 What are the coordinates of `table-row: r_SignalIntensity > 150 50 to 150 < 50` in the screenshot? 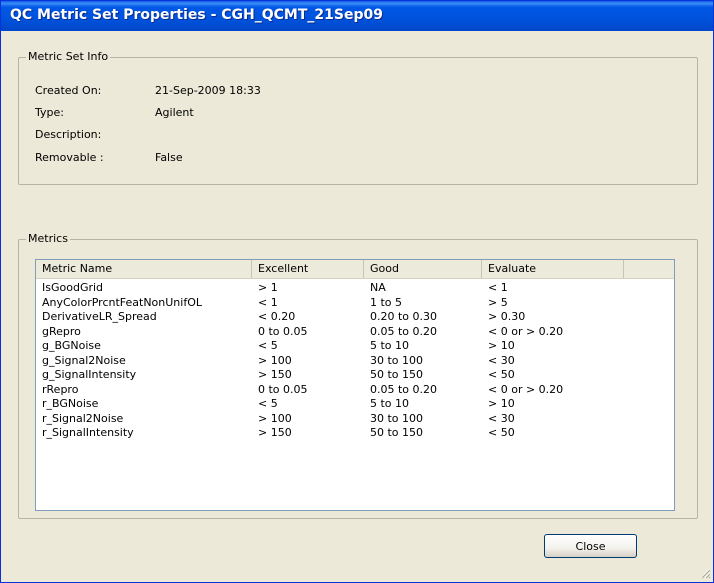 It's located at (355, 433).